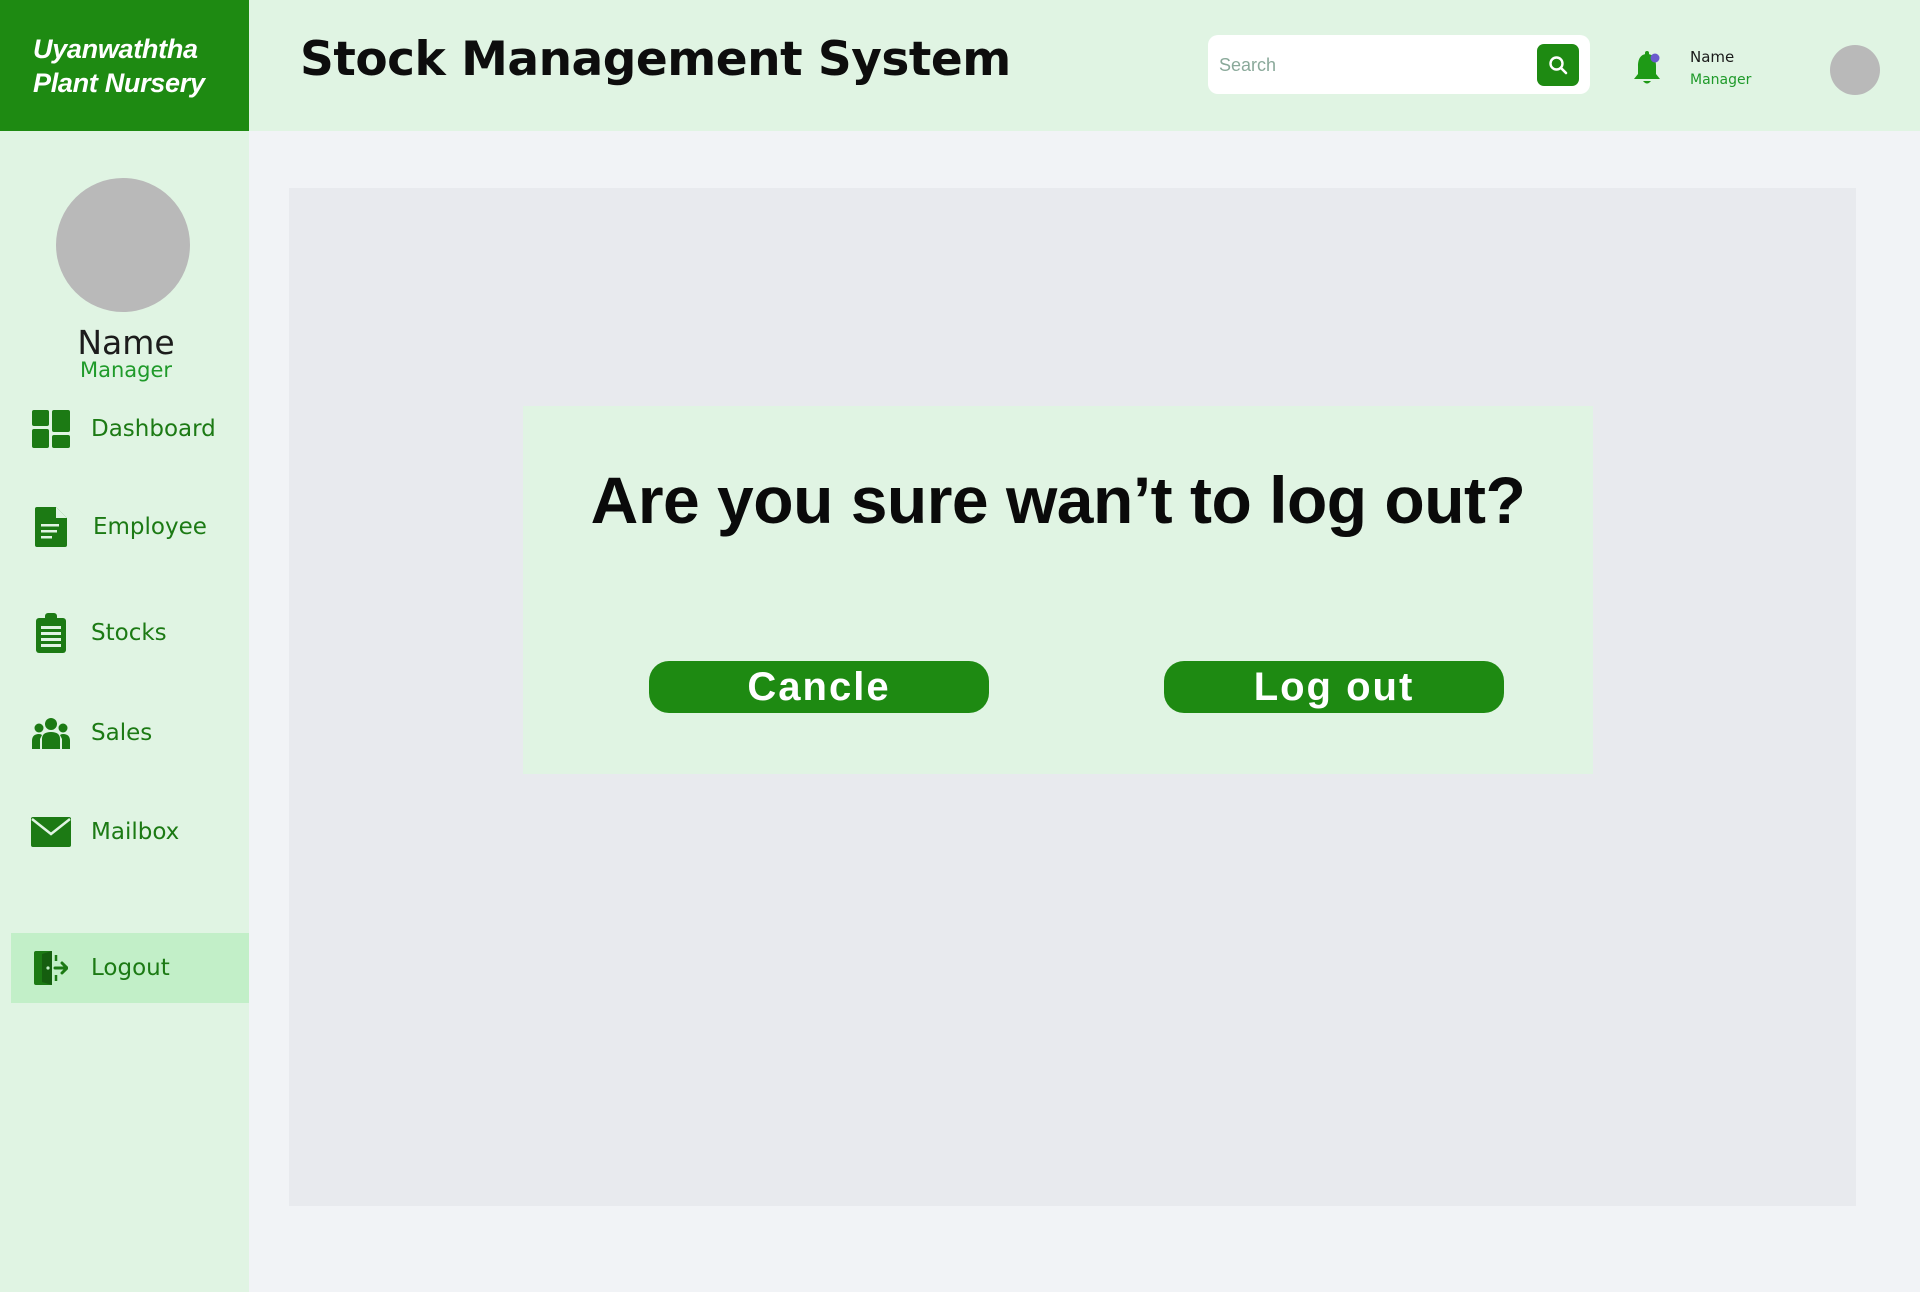  What do you see at coordinates (819, 687) in the screenshot?
I see `cancel-button: Cancle` at bounding box center [819, 687].